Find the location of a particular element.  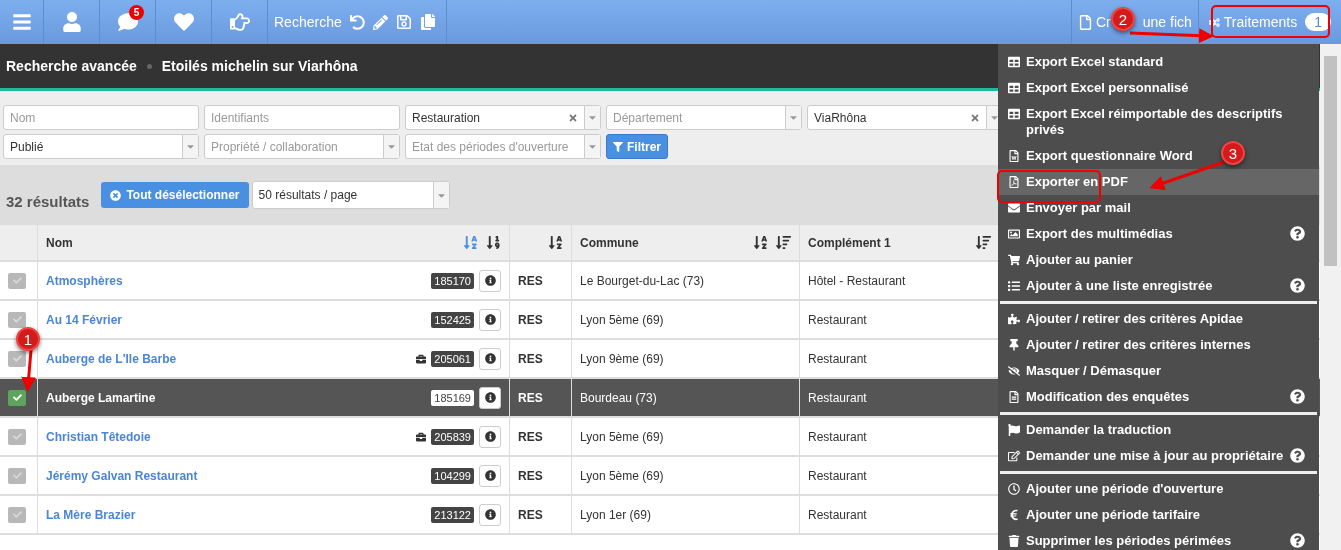

name-link: Christian Têtedoie is located at coordinates (229, 436).